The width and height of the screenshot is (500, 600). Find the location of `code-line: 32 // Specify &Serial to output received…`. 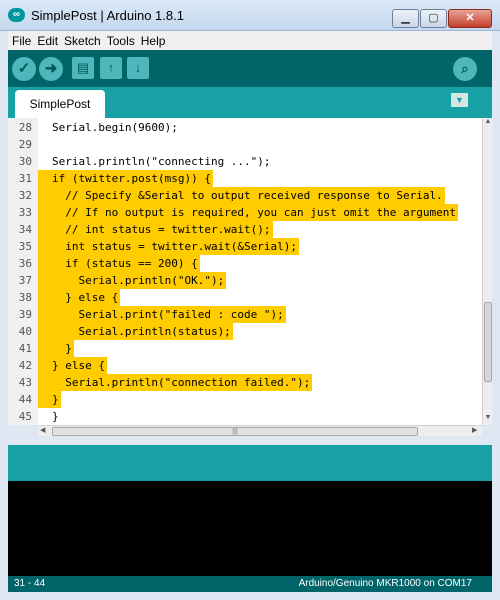

code-line: 32 // Specify &Serial to output received… is located at coordinates (245, 195).